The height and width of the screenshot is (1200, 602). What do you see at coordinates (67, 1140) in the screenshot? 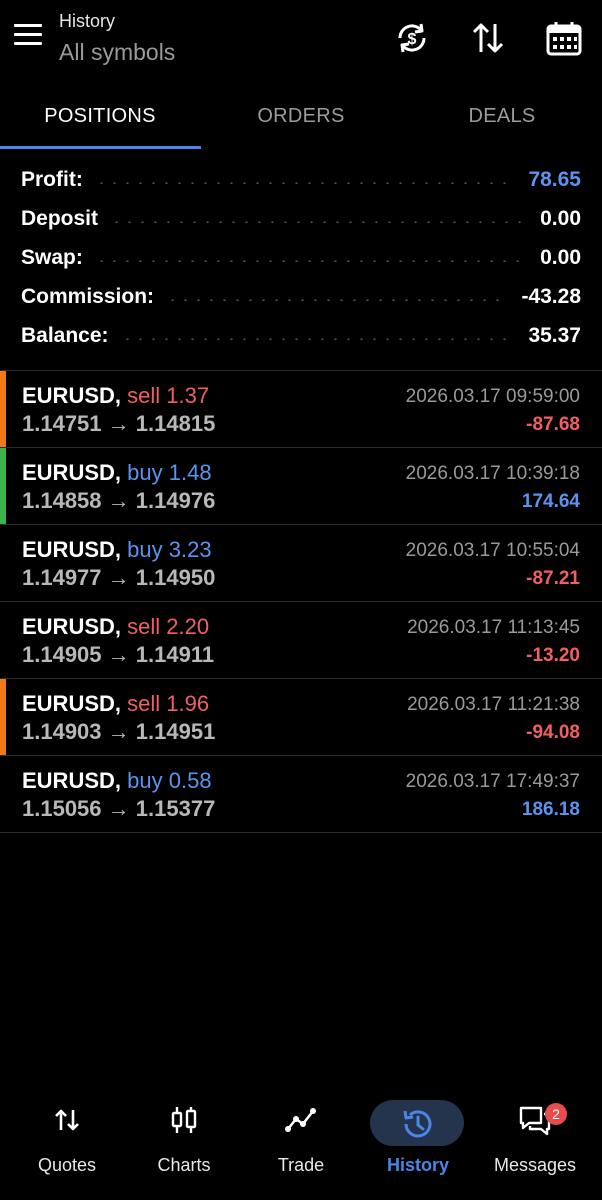
I see `nav-quotes: Quotes` at bounding box center [67, 1140].